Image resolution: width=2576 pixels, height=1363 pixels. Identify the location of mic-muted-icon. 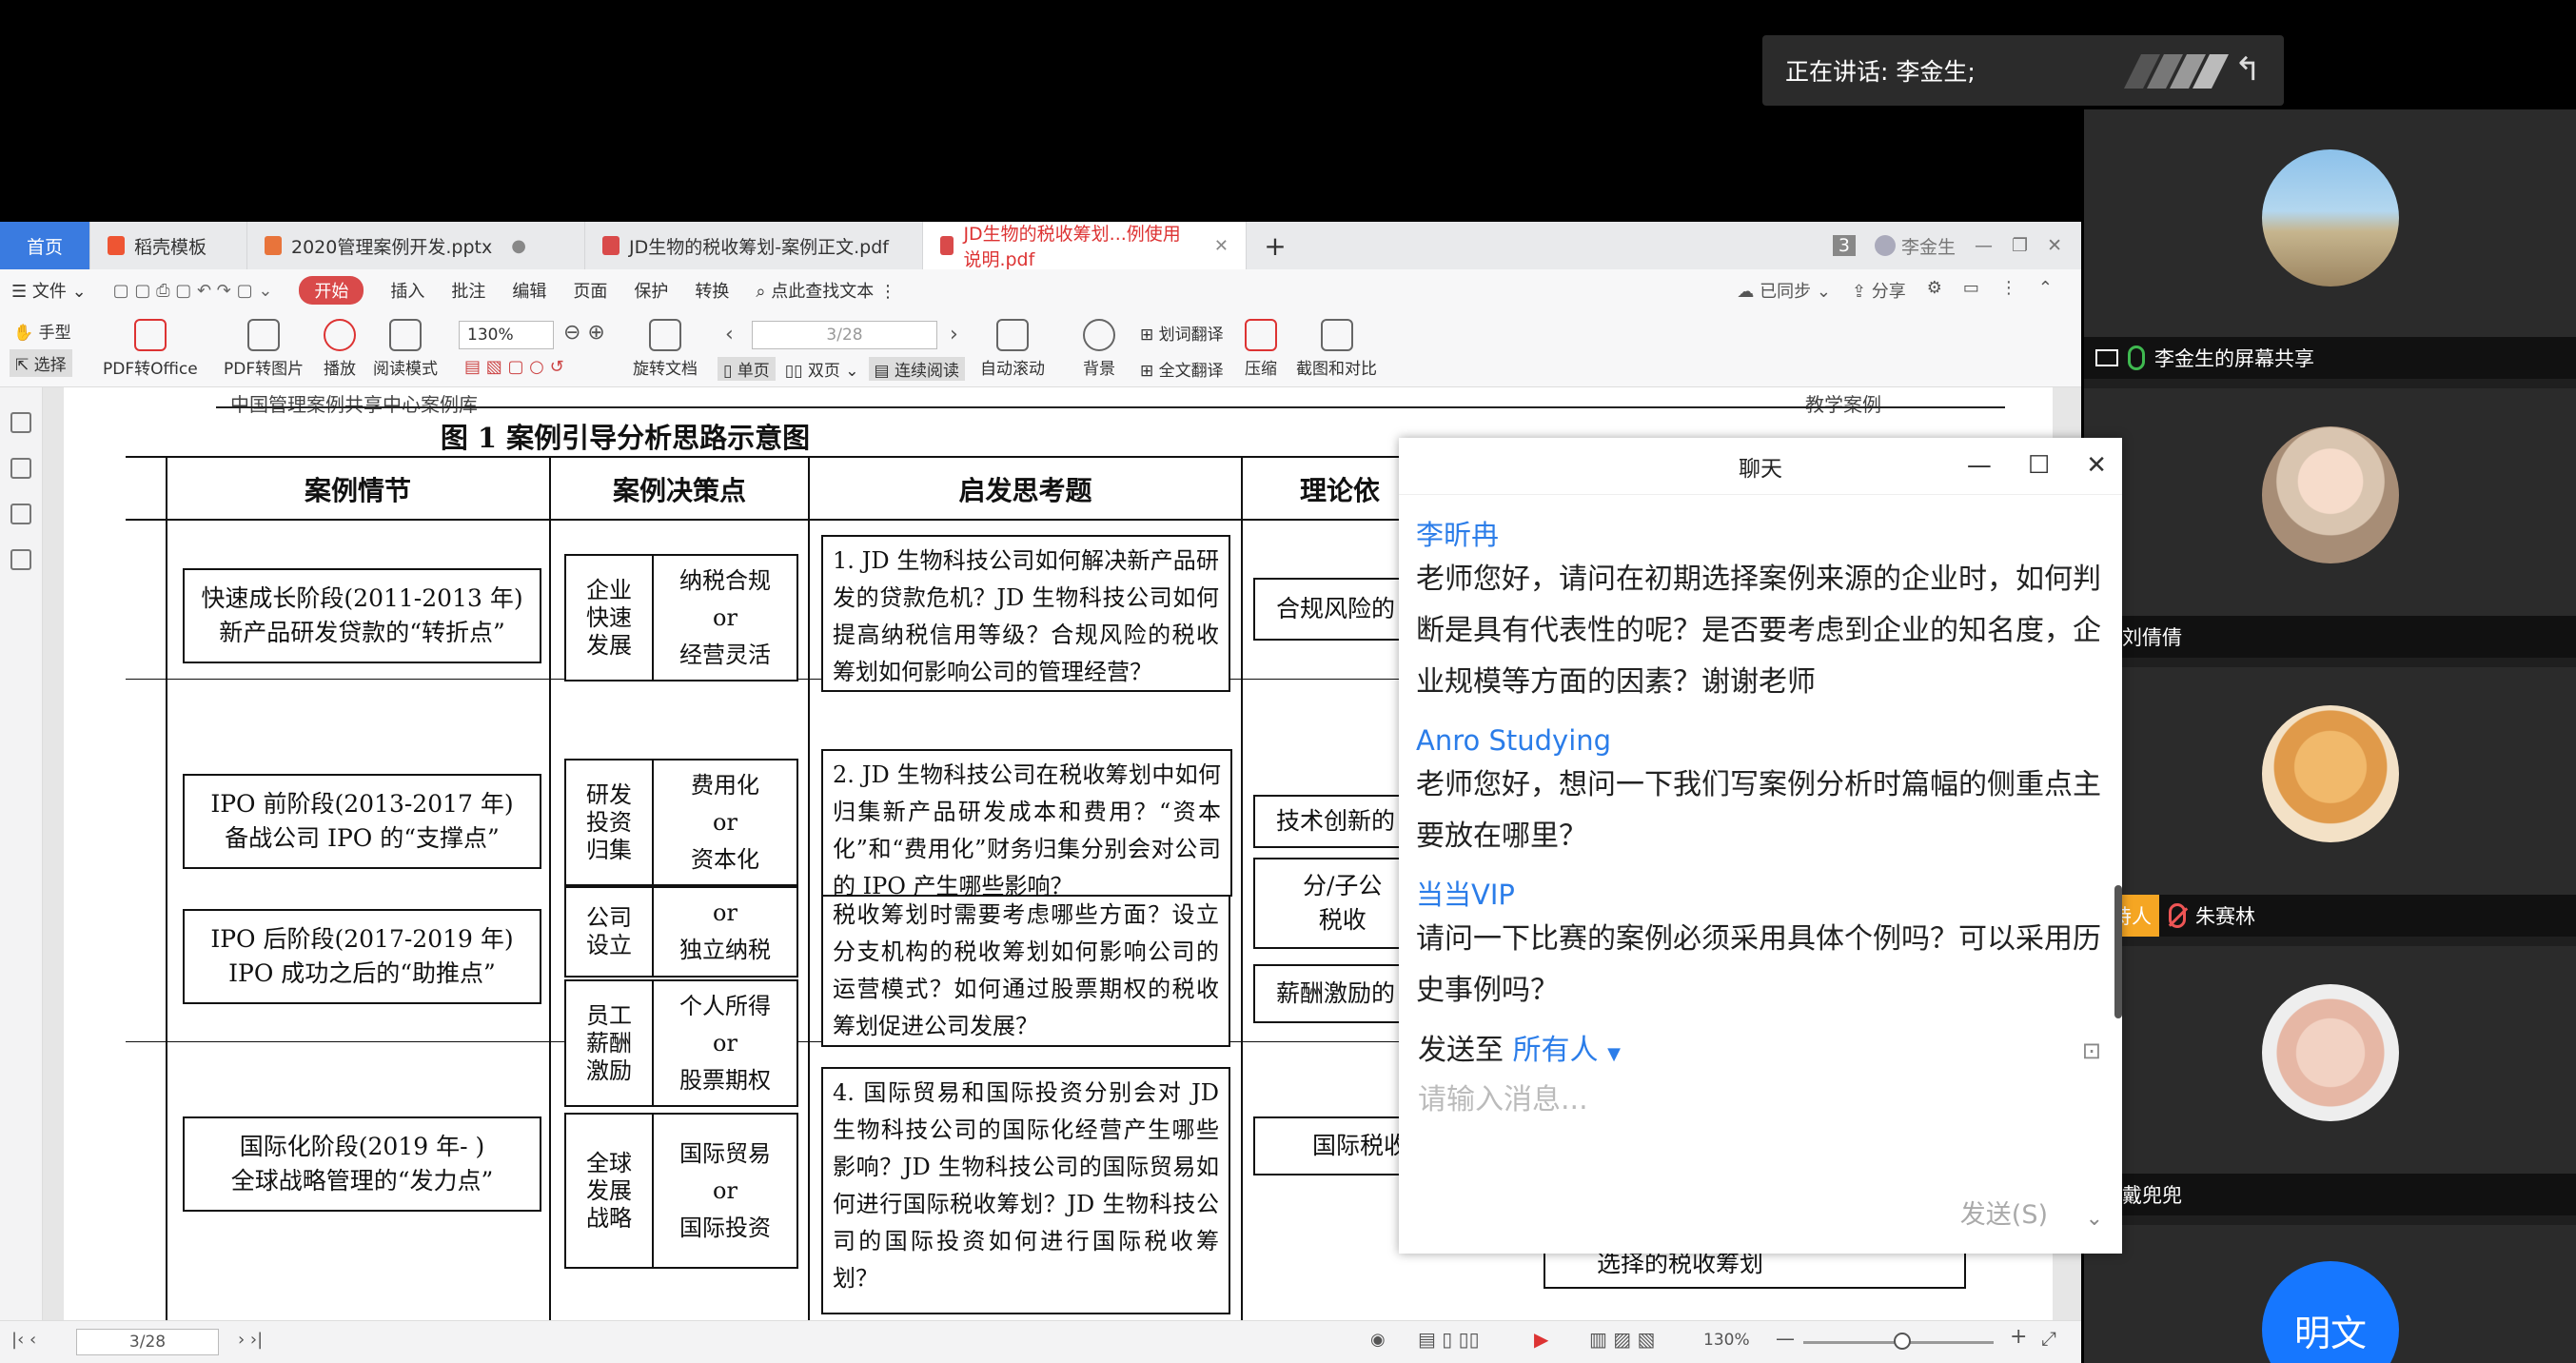
(2177, 915).